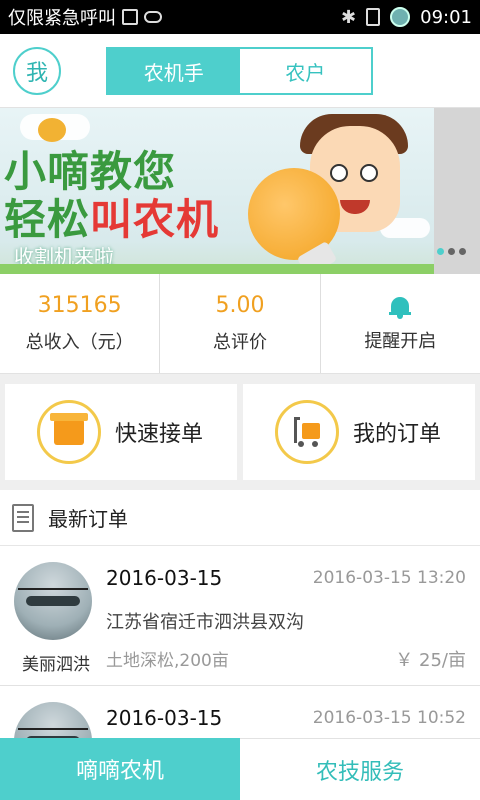 Image resolution: width=480 pixels, height=800 pixels. I want to click on top-header: 我 农机手 农户, so click(240, 71).